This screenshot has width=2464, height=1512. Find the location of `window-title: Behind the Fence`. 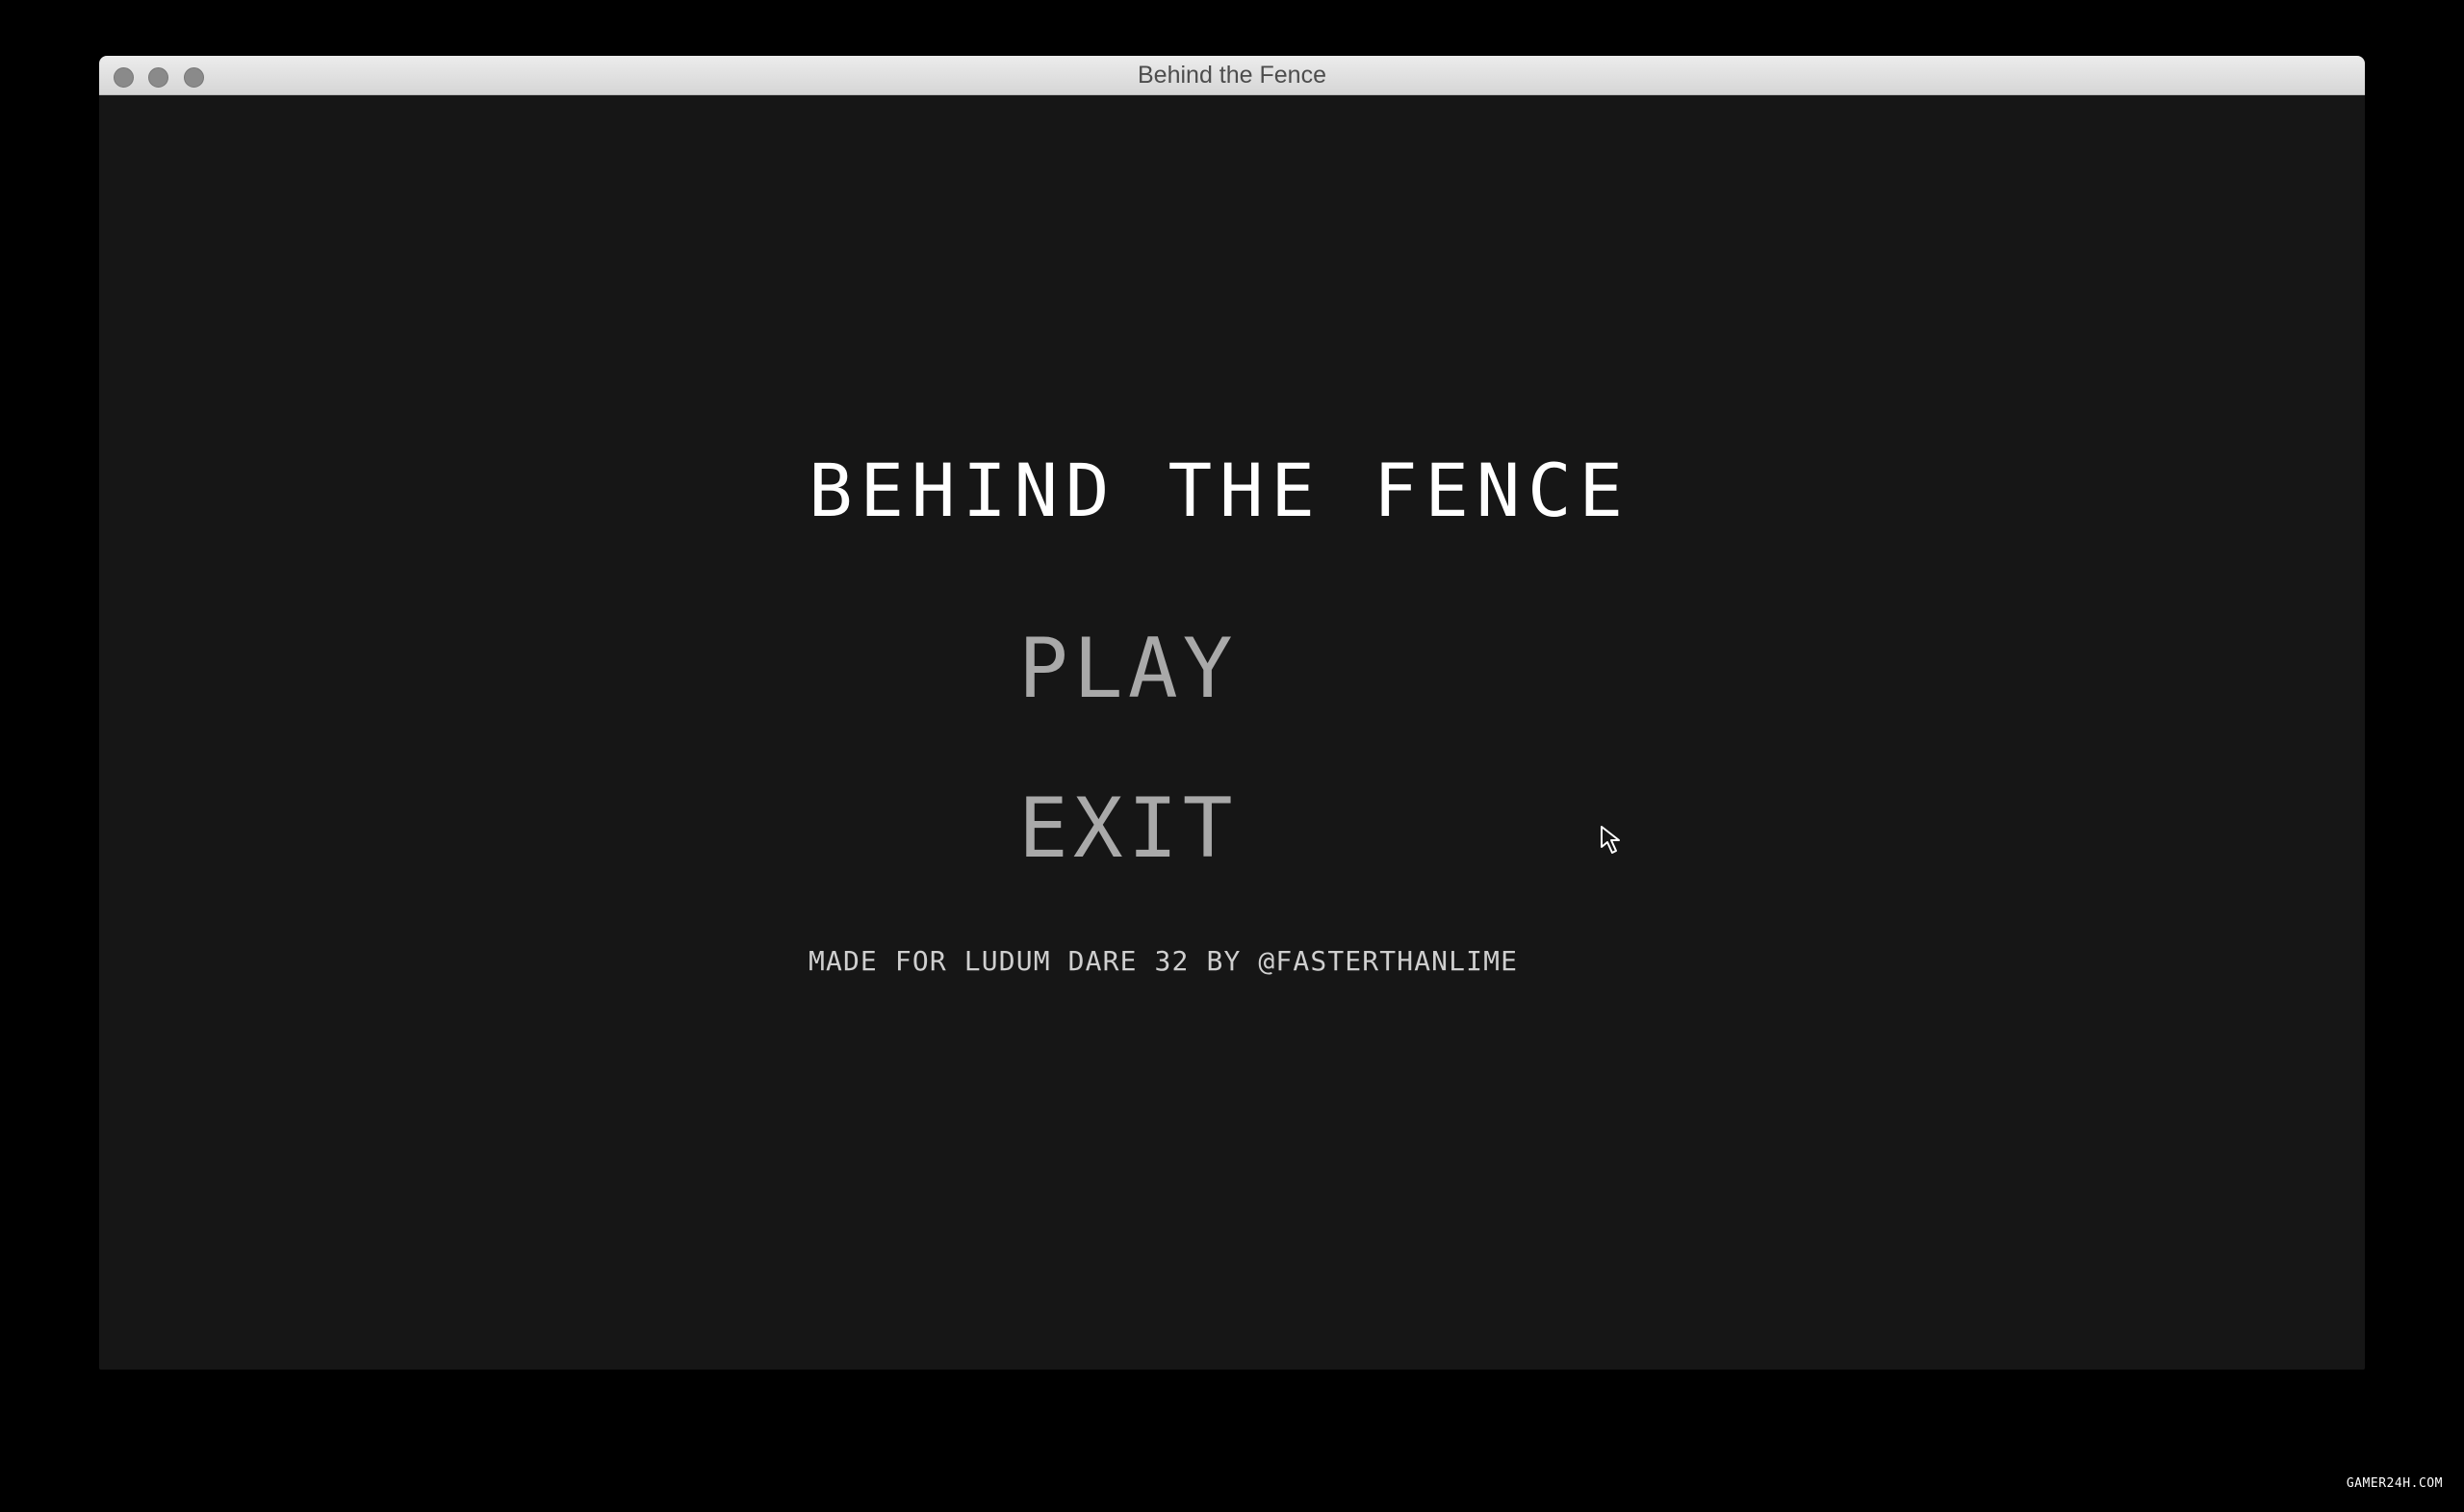

window-title: Behind the Fence is located at coordinates (1232, 75).